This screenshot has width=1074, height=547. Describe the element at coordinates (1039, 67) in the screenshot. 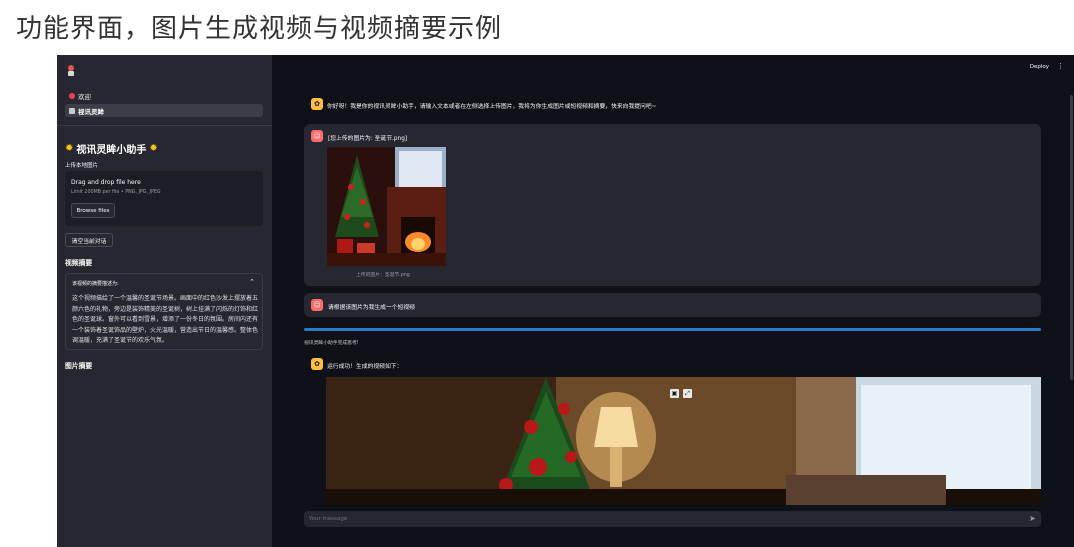

I see `deploy-button: Deploy` at that location.